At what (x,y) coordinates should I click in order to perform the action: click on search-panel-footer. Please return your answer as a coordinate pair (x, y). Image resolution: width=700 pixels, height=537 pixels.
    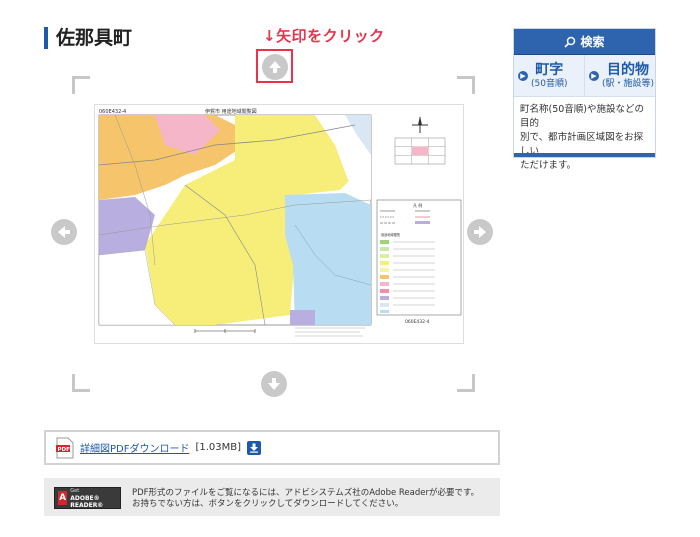
    Looking at the image, I should click on (584, 155).